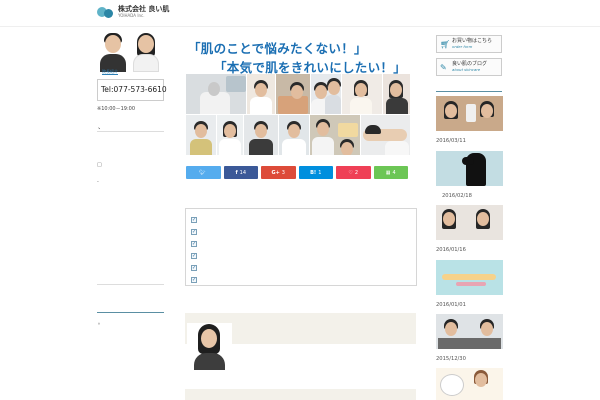 Image resolution: width=600 pixels, height=400 pixels. I want to click on blog-post-date: 2016/01/16, so click(451, 250).